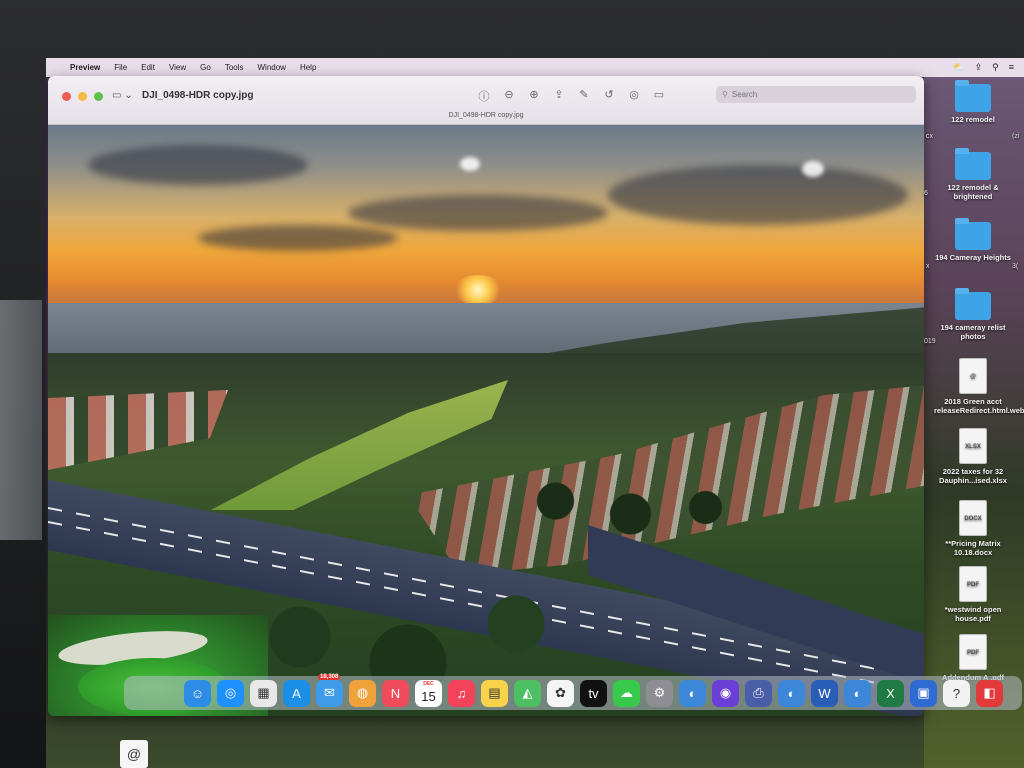 This screenshot has width=1024, height=768. I want to click on dock-calendar-icon: DEC 15, so click(428, 693).